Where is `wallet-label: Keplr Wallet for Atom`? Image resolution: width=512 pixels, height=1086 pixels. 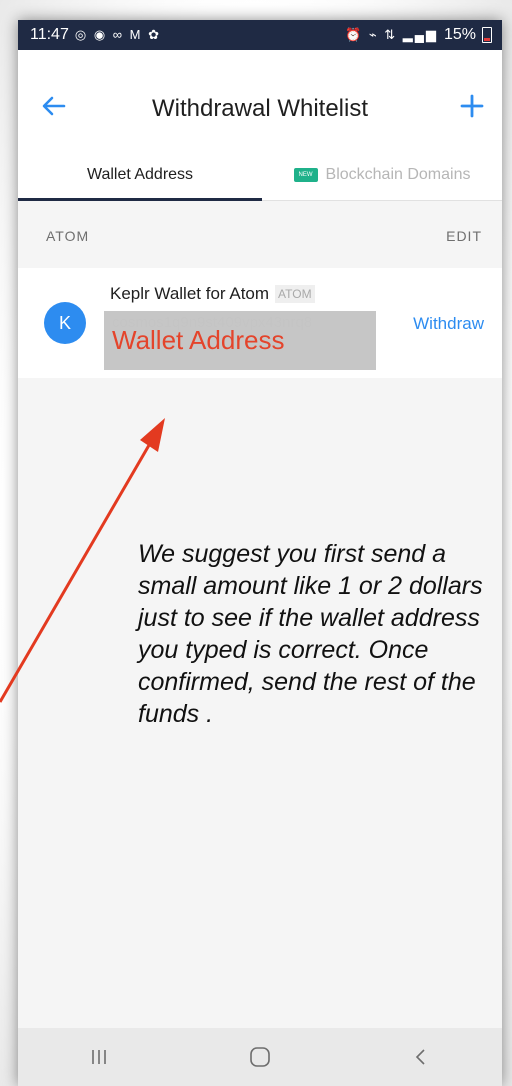 wallet-label: Keplr Wallet for Atom is located at coordinates (190, 293).